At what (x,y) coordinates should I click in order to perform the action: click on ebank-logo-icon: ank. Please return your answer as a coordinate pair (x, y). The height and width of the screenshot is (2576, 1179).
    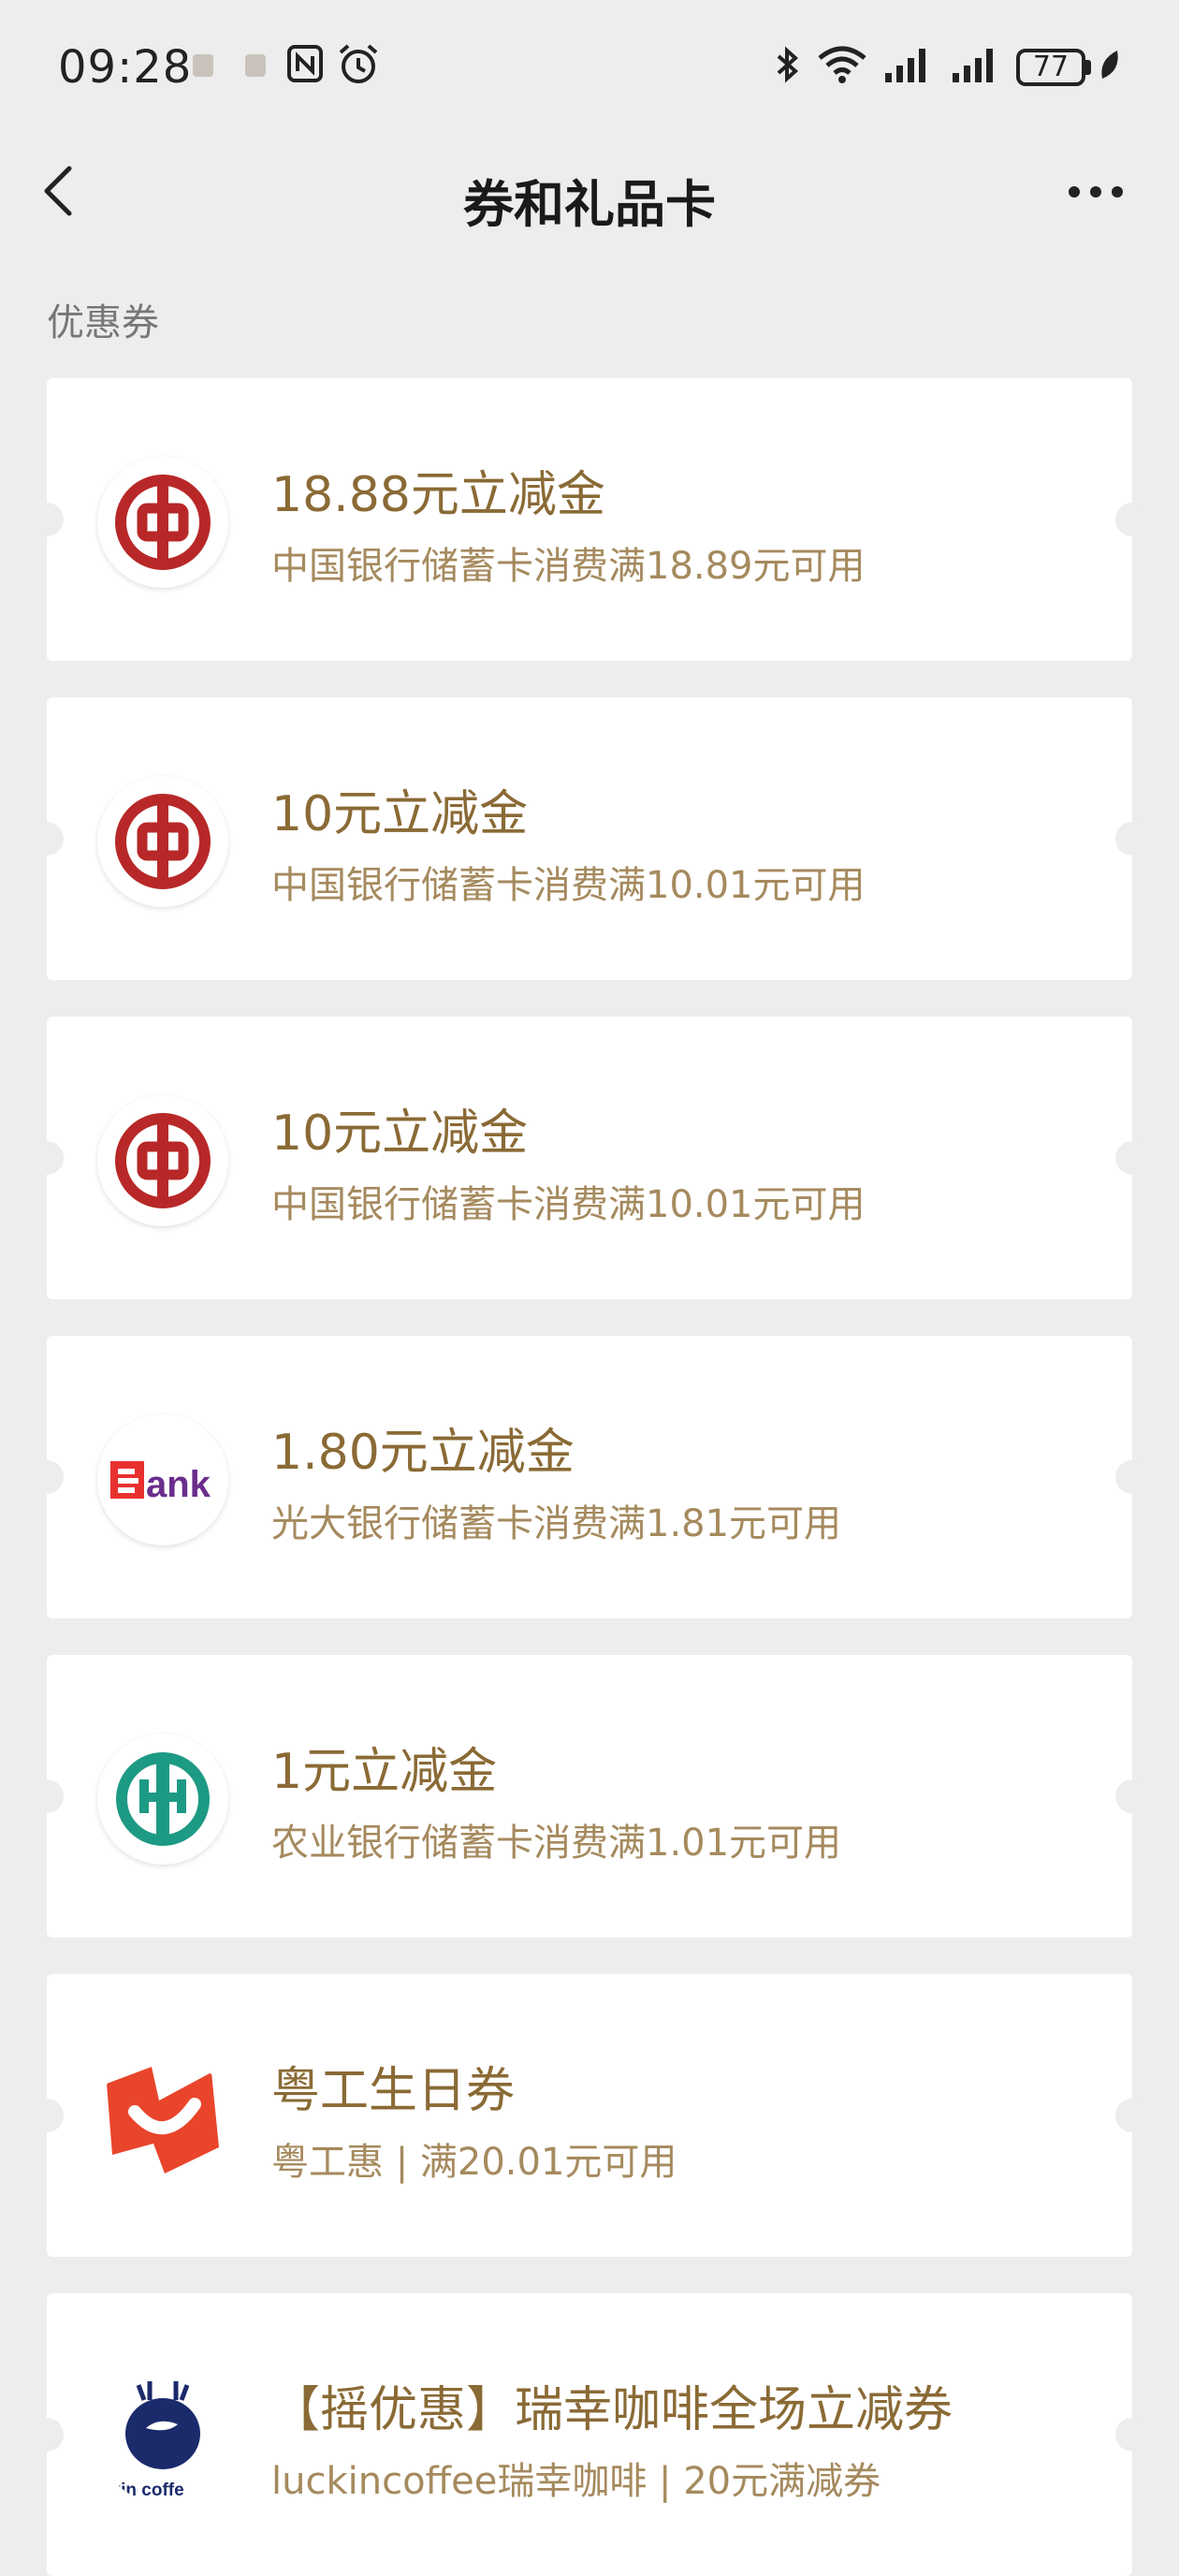
    Looking at the image, I should click on (160, 1483).